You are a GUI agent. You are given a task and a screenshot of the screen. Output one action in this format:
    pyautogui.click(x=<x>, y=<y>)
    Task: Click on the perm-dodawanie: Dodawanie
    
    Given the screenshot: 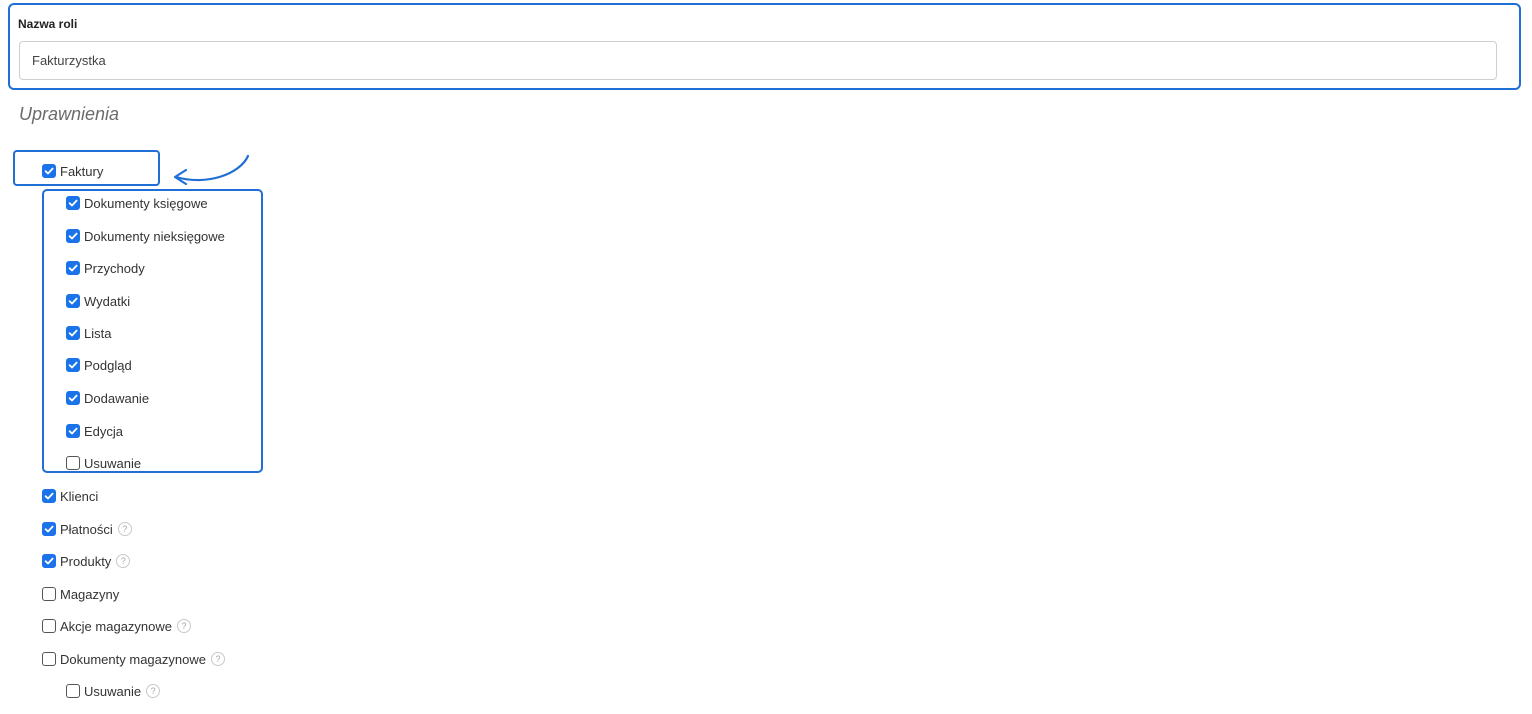 What is the action you would take?
    pyautogui.click(x=107, y=398)
    